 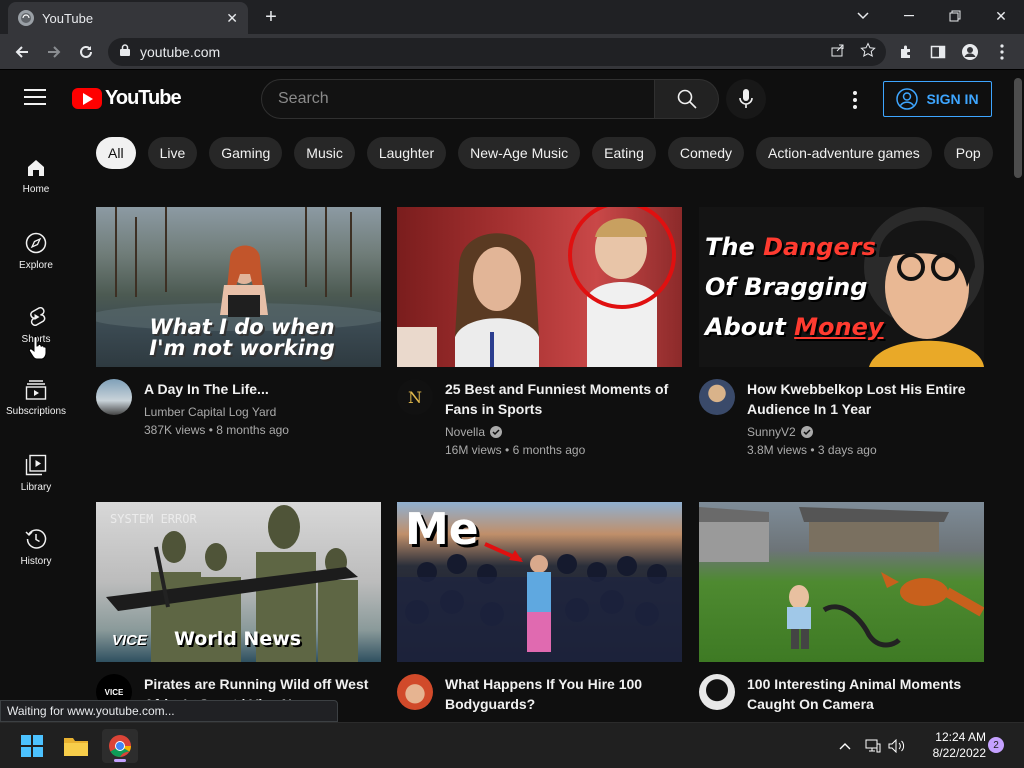 I want to click on view-count: 387K views, so click(x=175, y=430).